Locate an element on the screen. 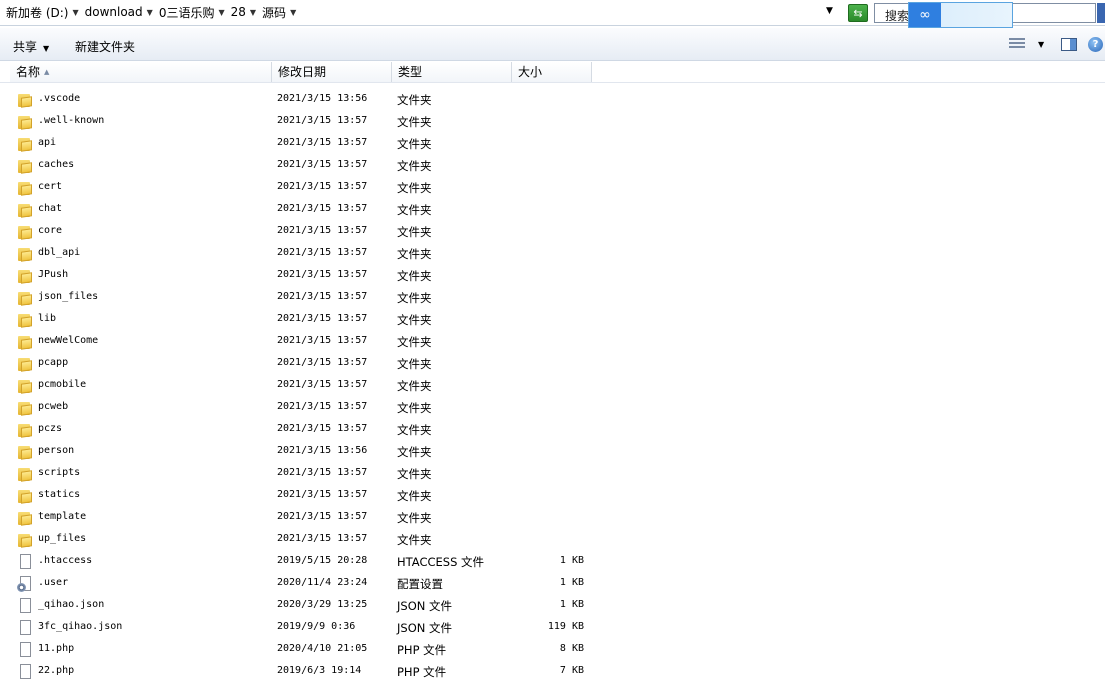  breadcrumb-item-download: download is located at coordinates (114, 12).